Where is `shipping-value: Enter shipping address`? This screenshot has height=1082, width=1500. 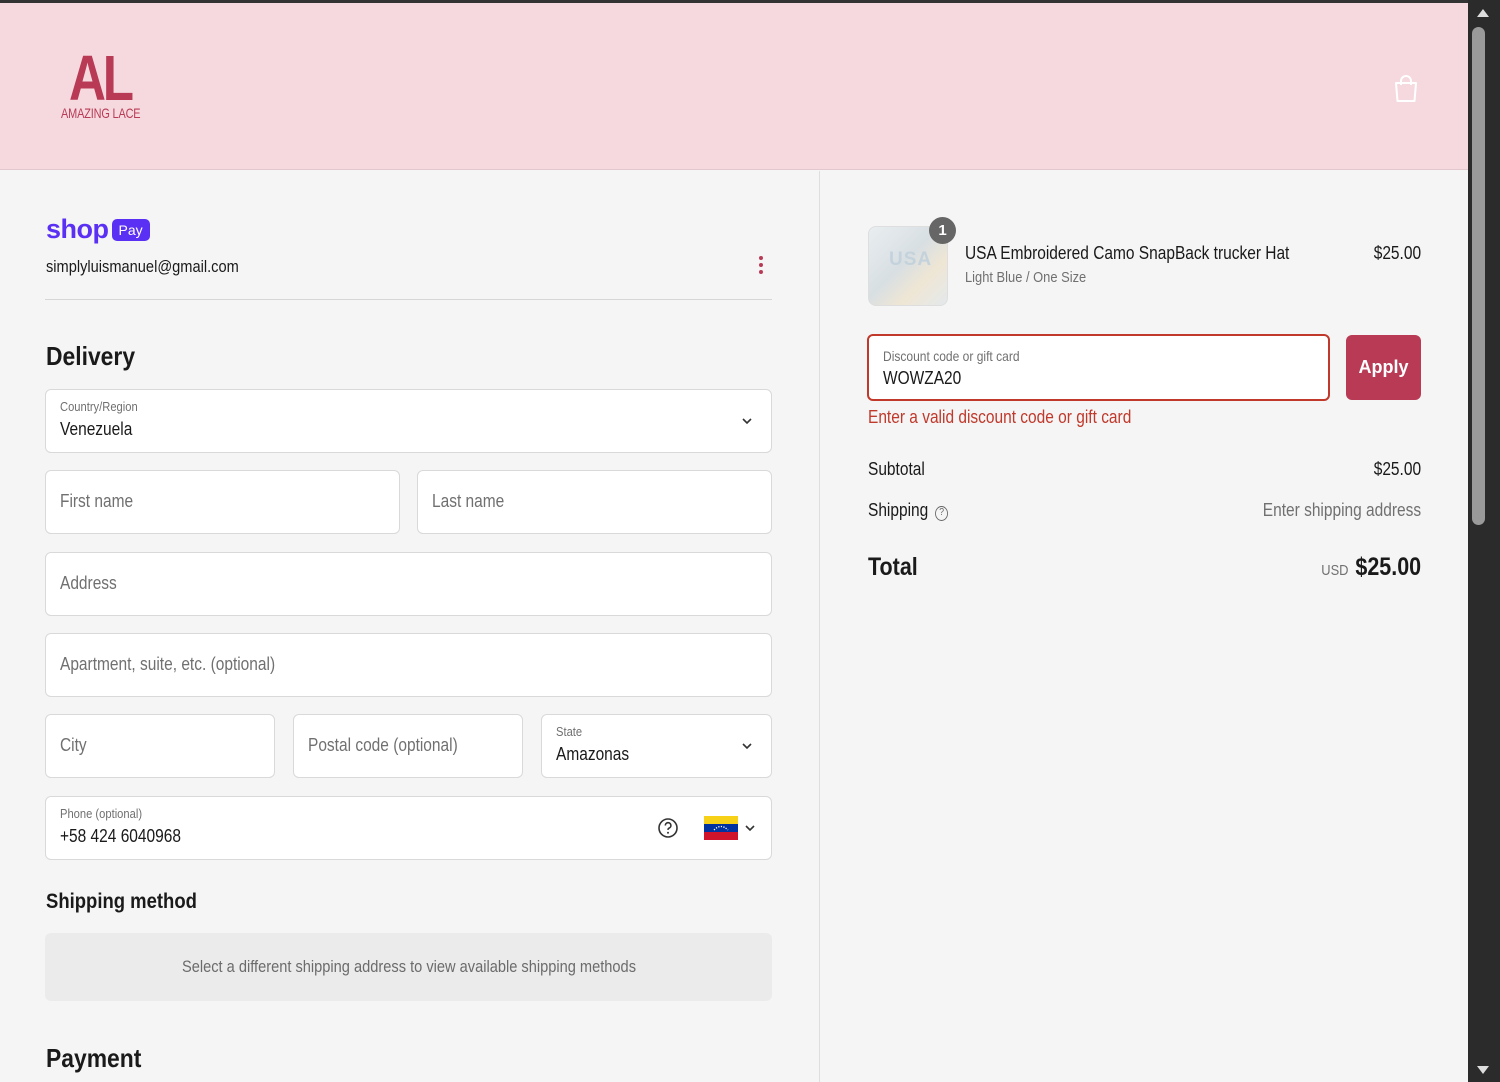
shipping-value: Enter shipping address is located at coordinates (1341, 510).